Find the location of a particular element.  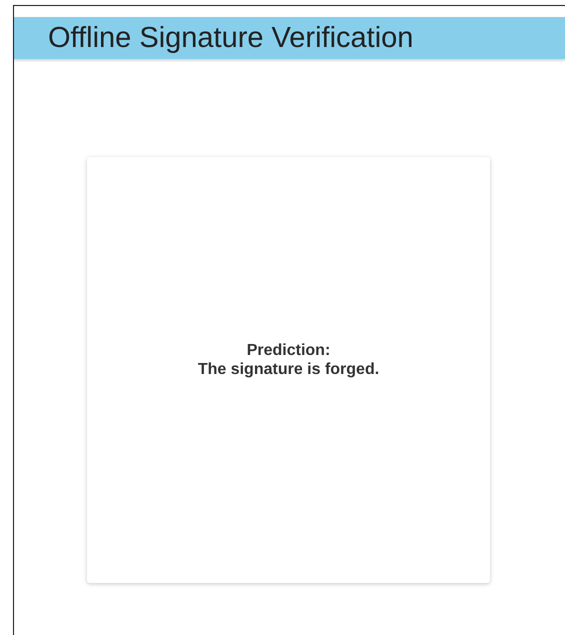

app-title: Offline Signature Verification is located at coordinates (231, 38).